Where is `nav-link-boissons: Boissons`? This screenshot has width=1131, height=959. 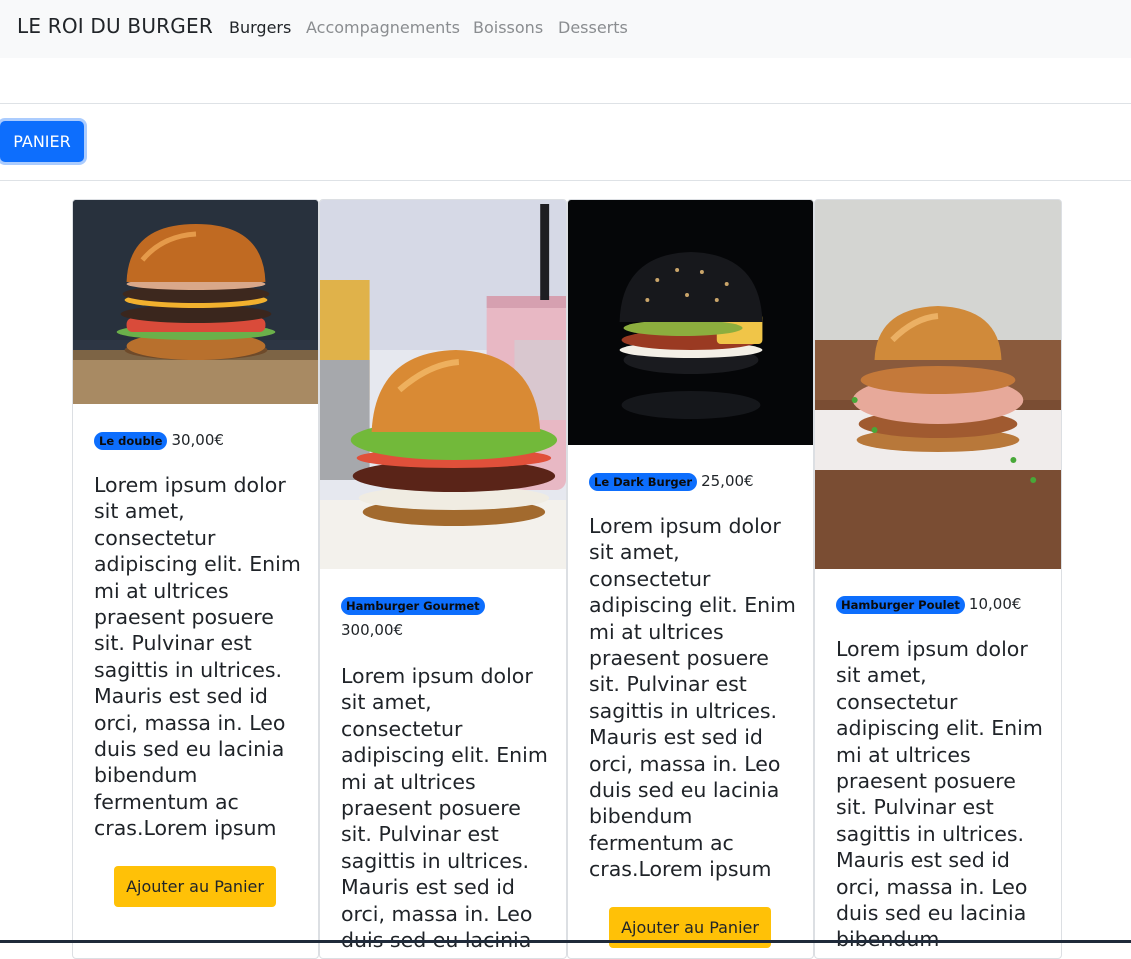
nav-link-boissons: Boissons is located at coordinates (508, 27).